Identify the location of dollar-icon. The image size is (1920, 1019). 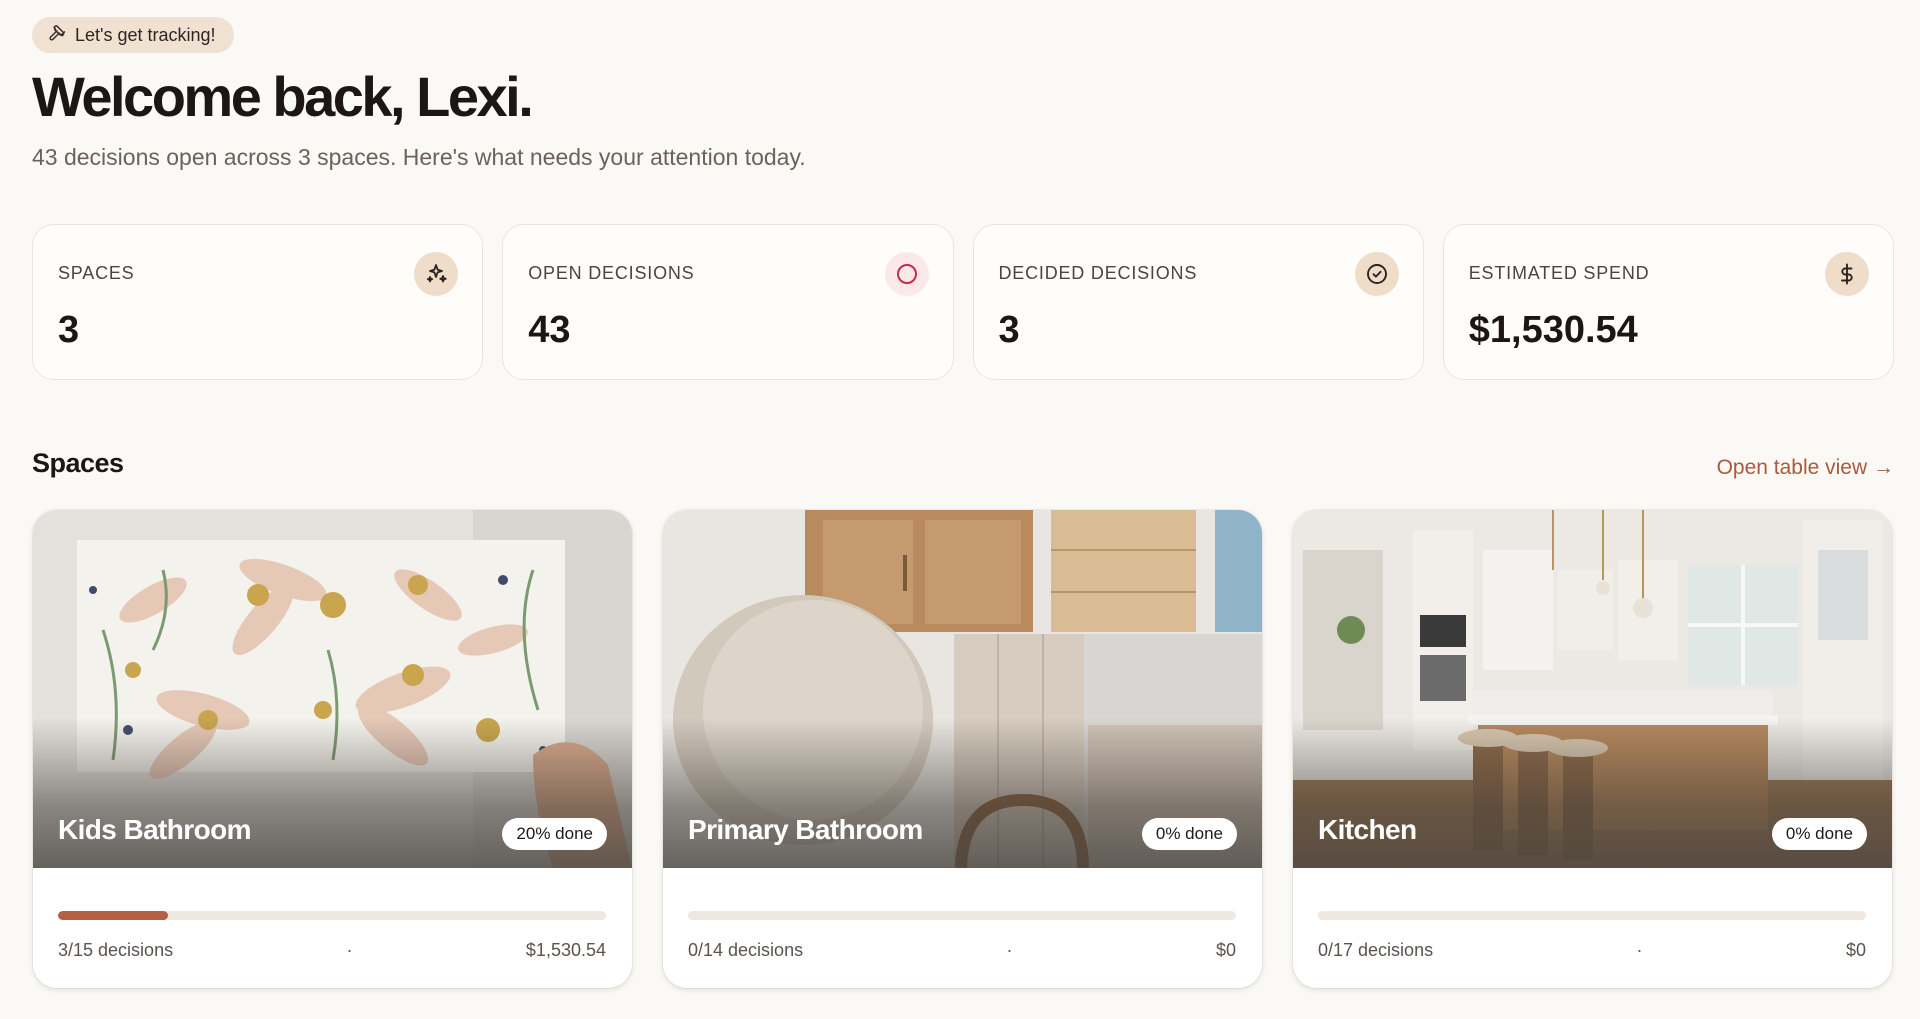
(1847, 274).